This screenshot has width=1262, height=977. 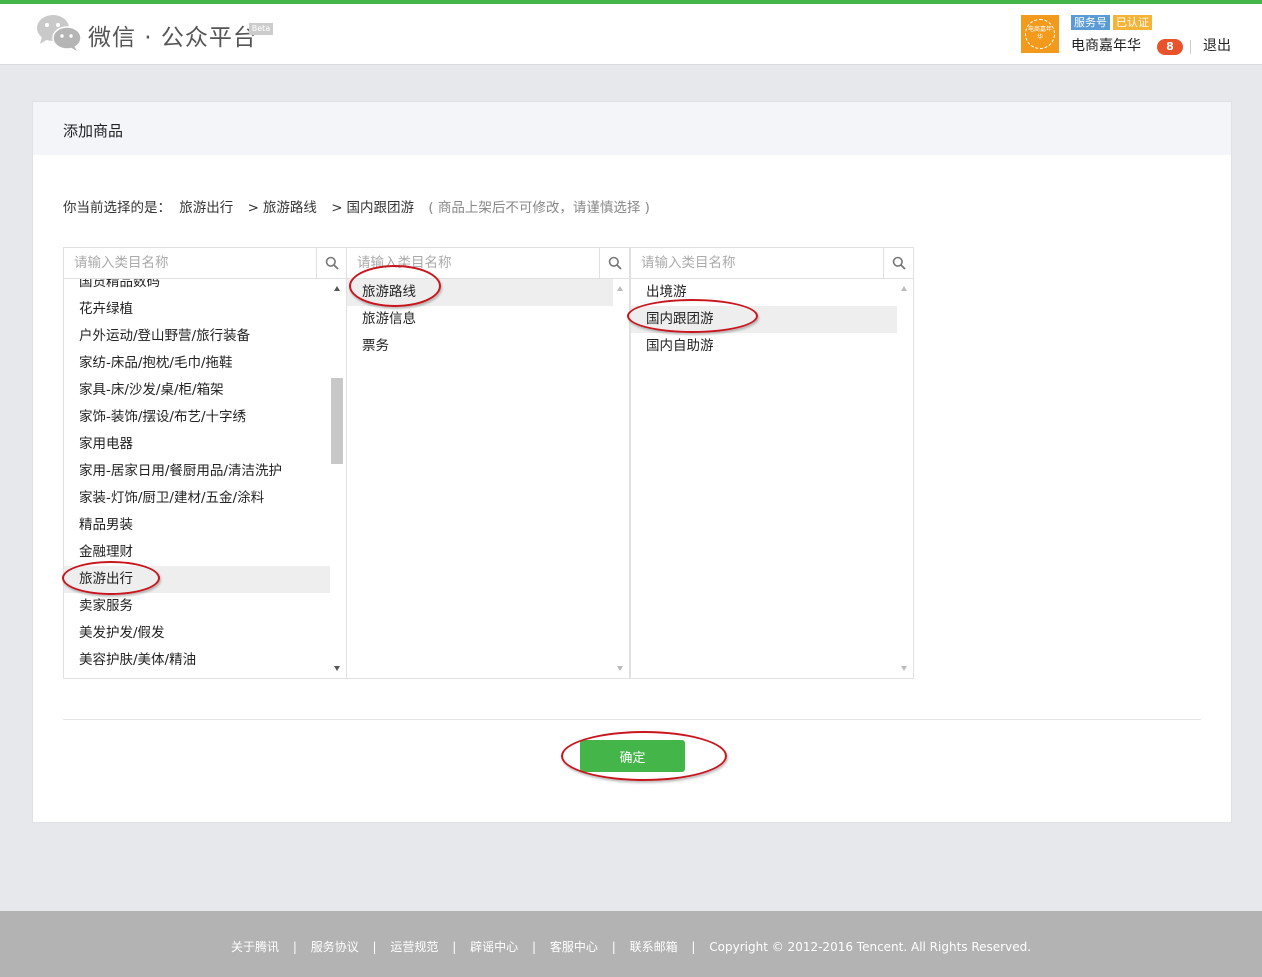 What do you see at coordinates (631, 34) in the screenshot?
I see `top-header: 微信 · 公众平台 Beta 电商嘉年华 服务号 已认证 电商嘉年华 8 退出` at bounding box center [631, 34].